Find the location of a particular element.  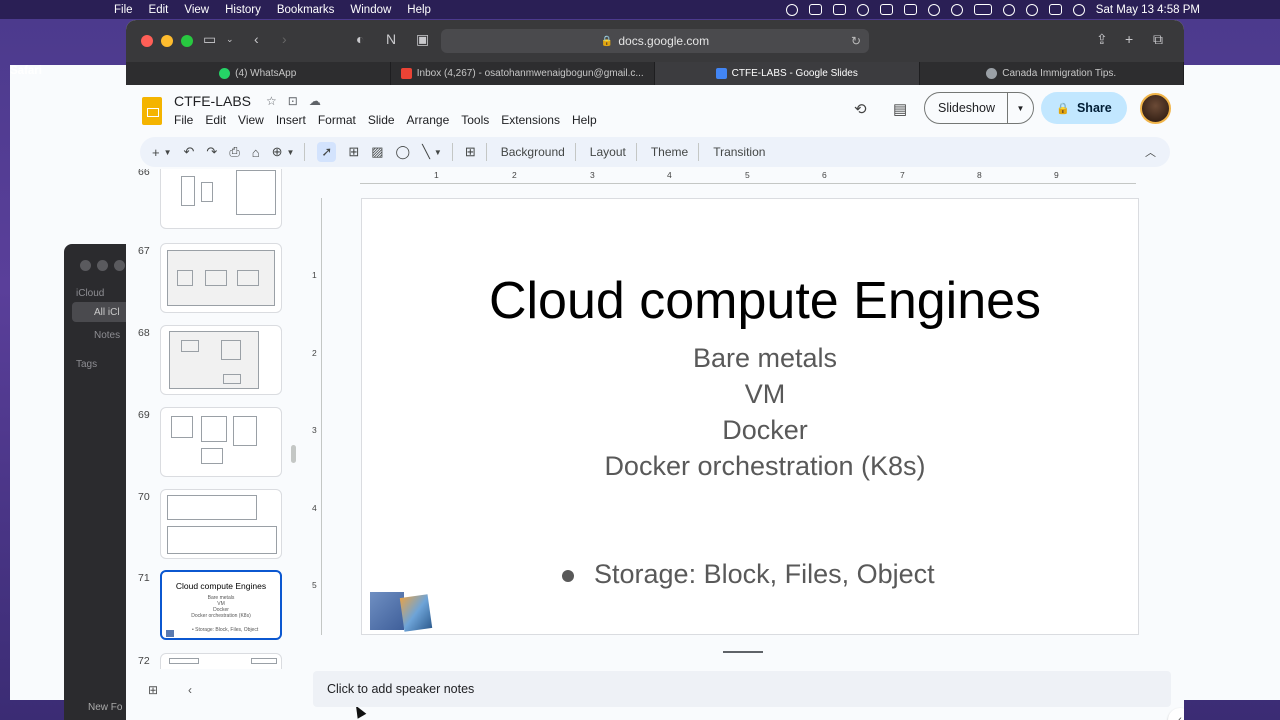

menu-edit: Edit is located at coordinates (159, 10).